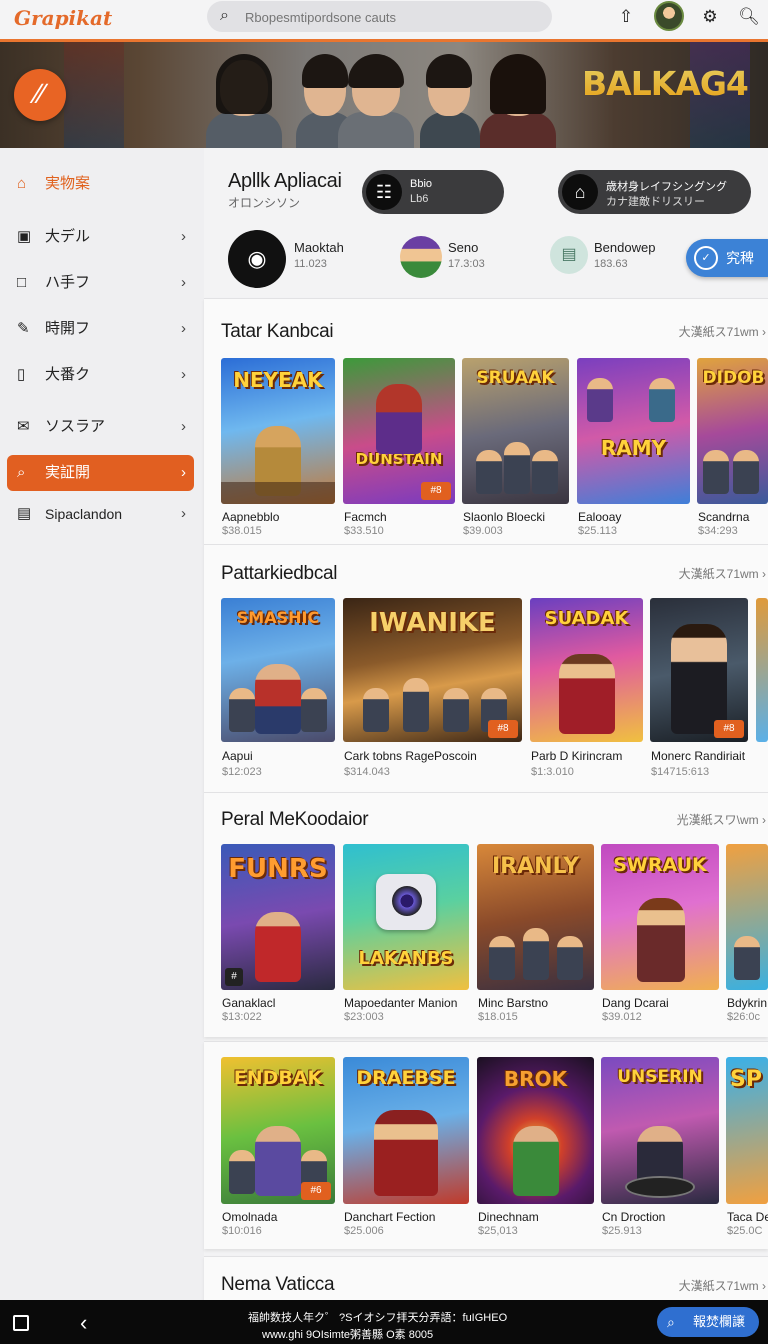  What do you see at coordinates (626, 17) in the screenshot?
I see `download-icon: ⇧` at bounding box center [626, 17].